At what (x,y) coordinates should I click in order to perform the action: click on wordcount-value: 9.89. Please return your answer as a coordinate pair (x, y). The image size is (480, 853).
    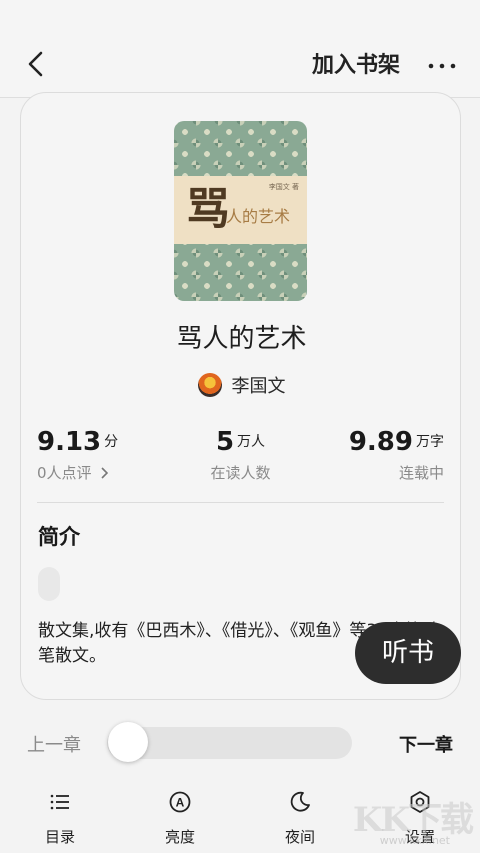
    Looking at the image, I should click on (380, 442).